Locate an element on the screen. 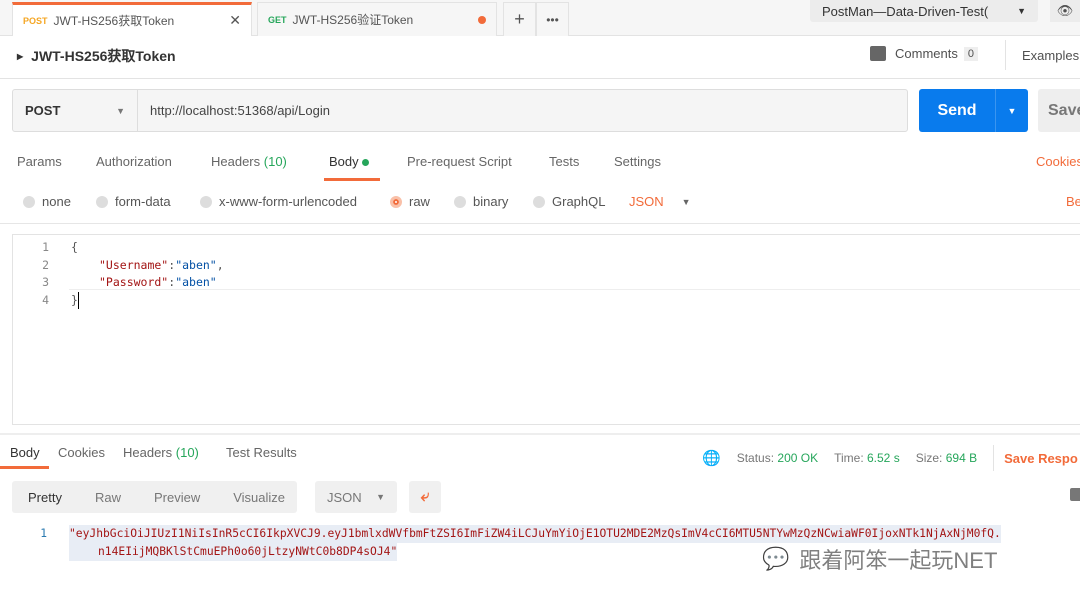  url-input is located at coordinates (522, 110).